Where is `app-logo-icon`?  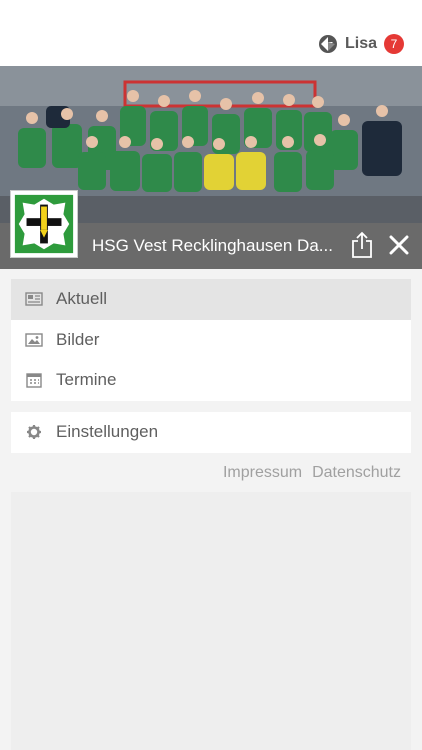
app-logo-icon is located at coordinates (327, 44).